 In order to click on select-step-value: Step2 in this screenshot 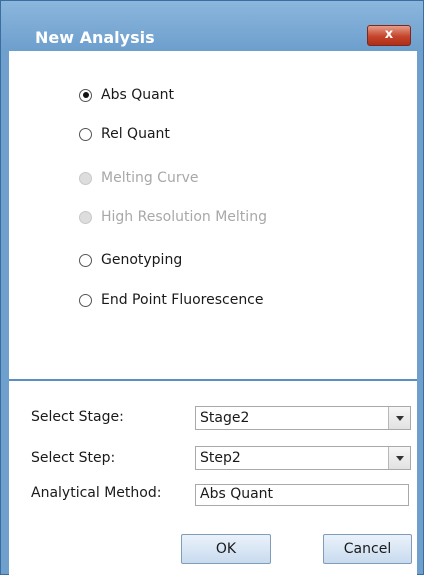, I will do `click(220, 458)`.